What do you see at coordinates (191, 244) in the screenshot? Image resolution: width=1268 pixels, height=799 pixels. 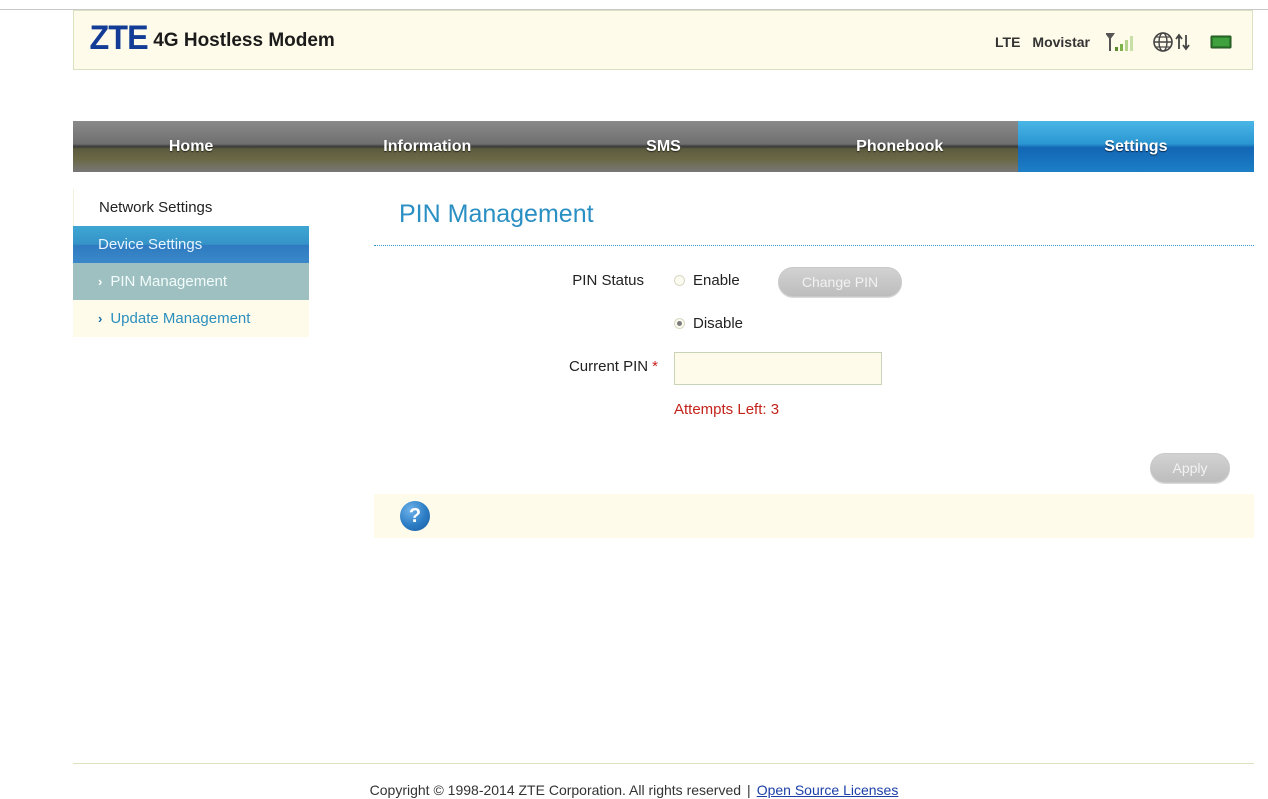 I see `sidebar-device-settings: Device Settings` at bounding box center [191, 244].